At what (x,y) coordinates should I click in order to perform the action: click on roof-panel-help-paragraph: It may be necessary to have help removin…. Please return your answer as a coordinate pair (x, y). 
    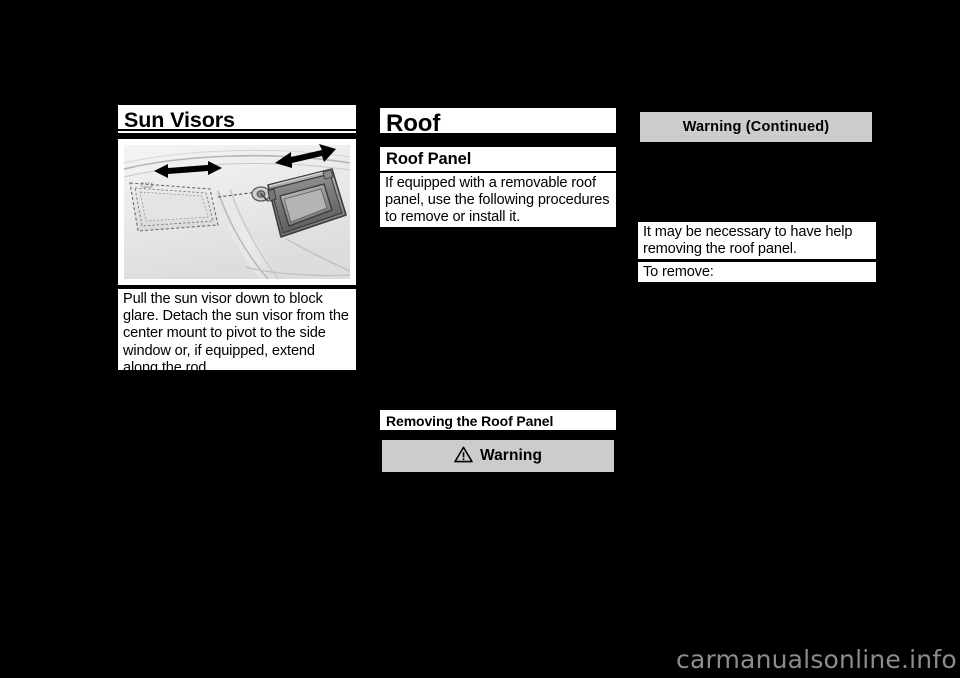
    Looking at the image, I should click on (757, 240).